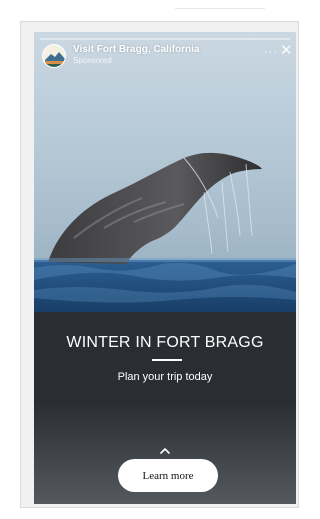  I want to click on top-divider, so click(220, 4).